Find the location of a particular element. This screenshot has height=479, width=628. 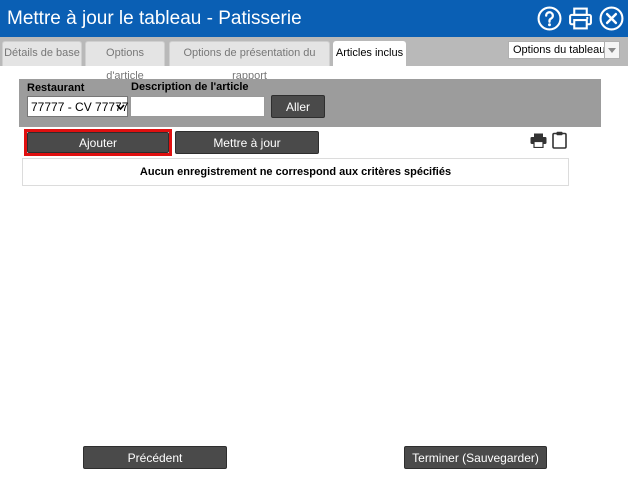

add-button-highlight is located at coordinates (98, 142).